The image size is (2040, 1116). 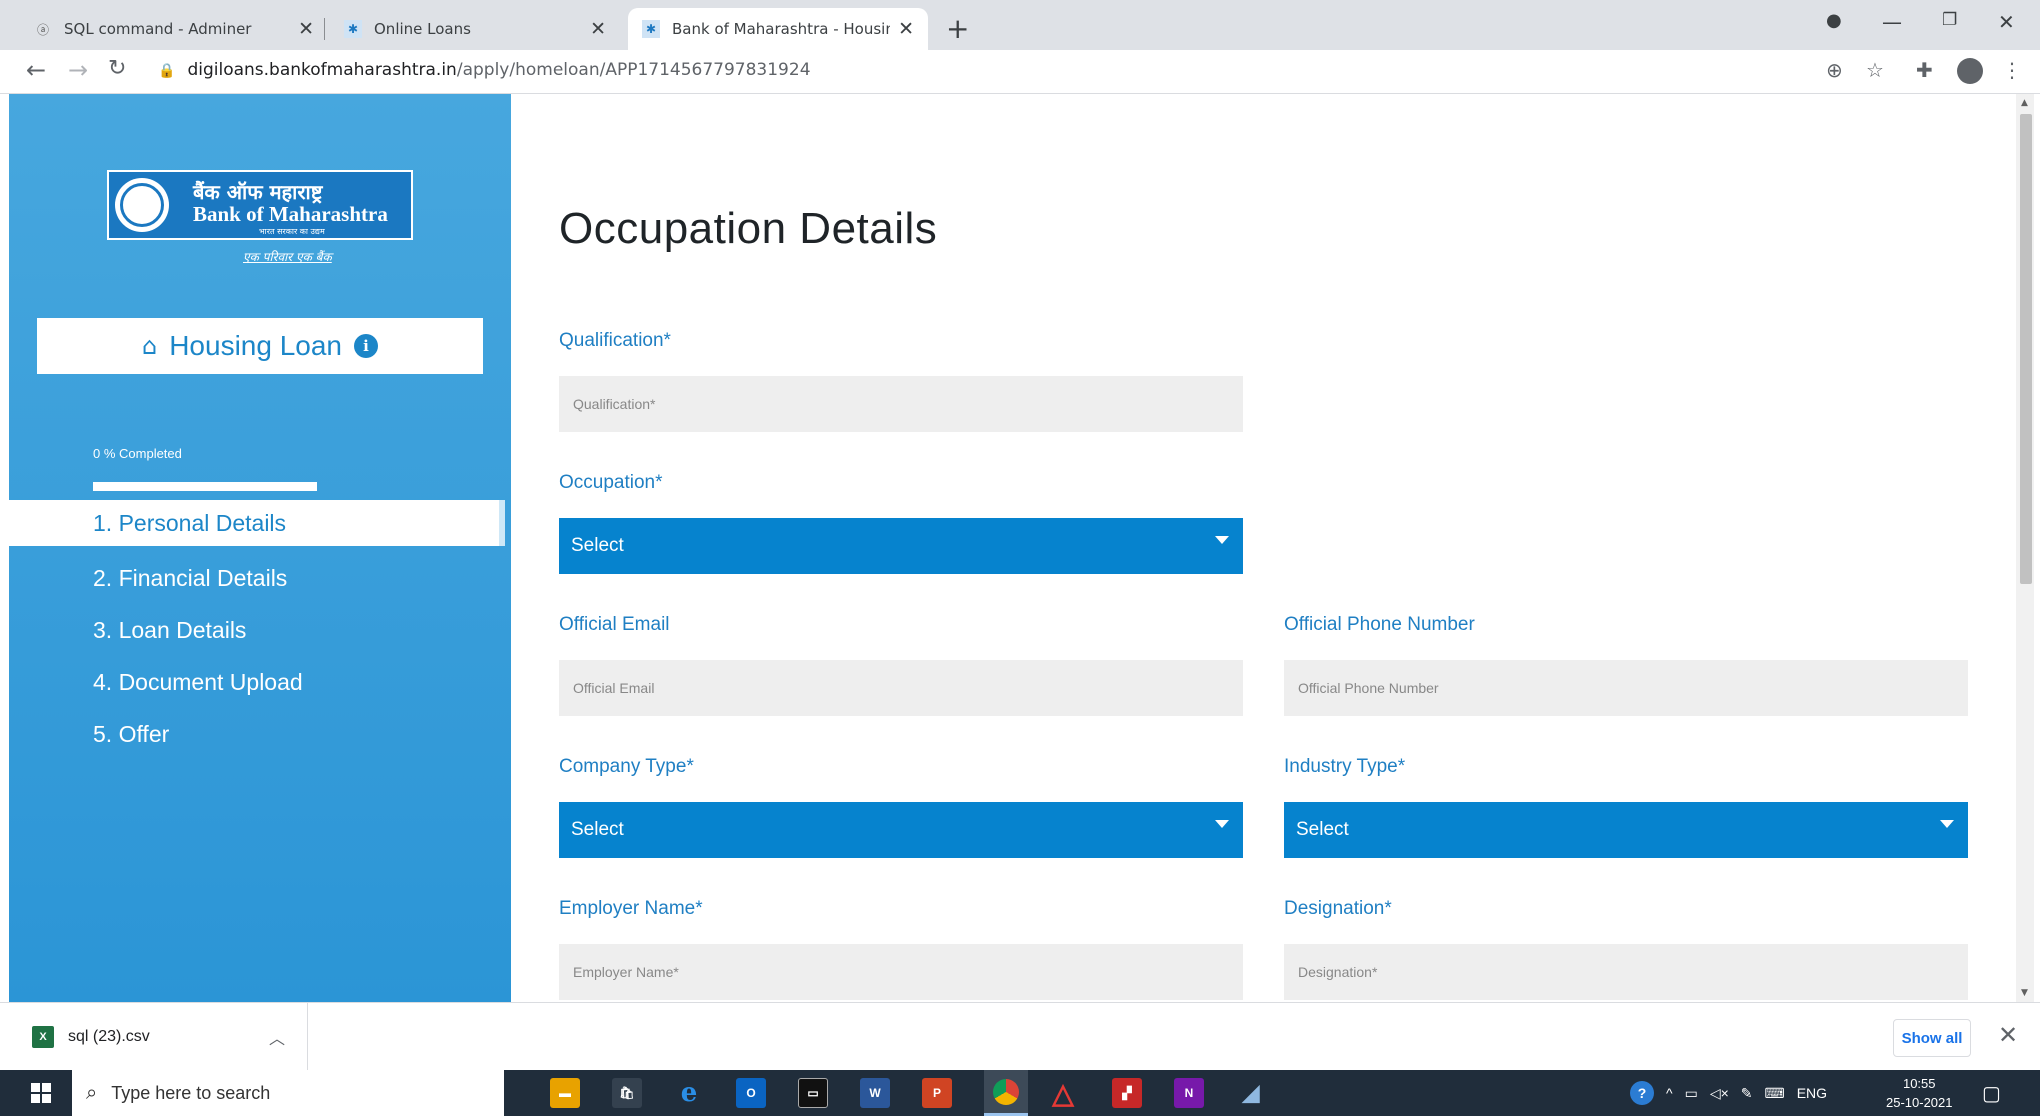 I want to click on clock-date: 25-10-2021, so click(x=1919, y=1102).